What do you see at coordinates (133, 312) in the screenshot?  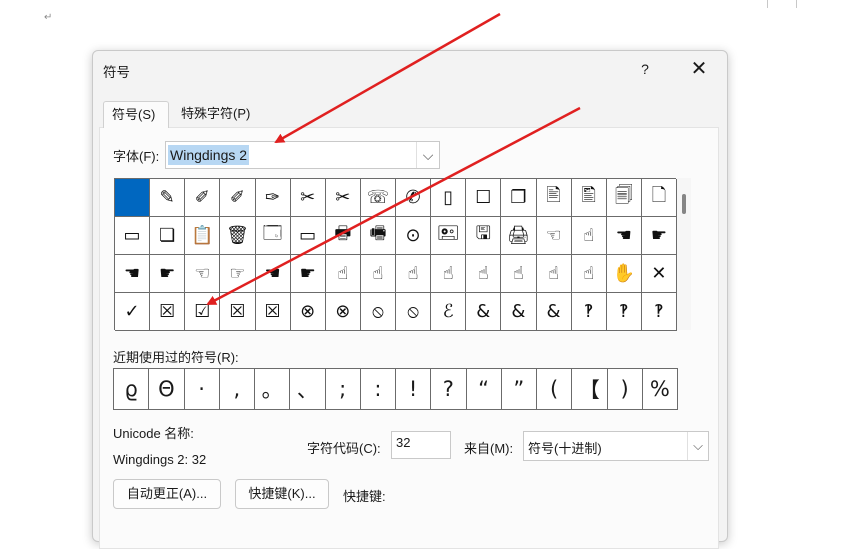 I see `symbol-cell: ✓` at bounding box center [133, 312].